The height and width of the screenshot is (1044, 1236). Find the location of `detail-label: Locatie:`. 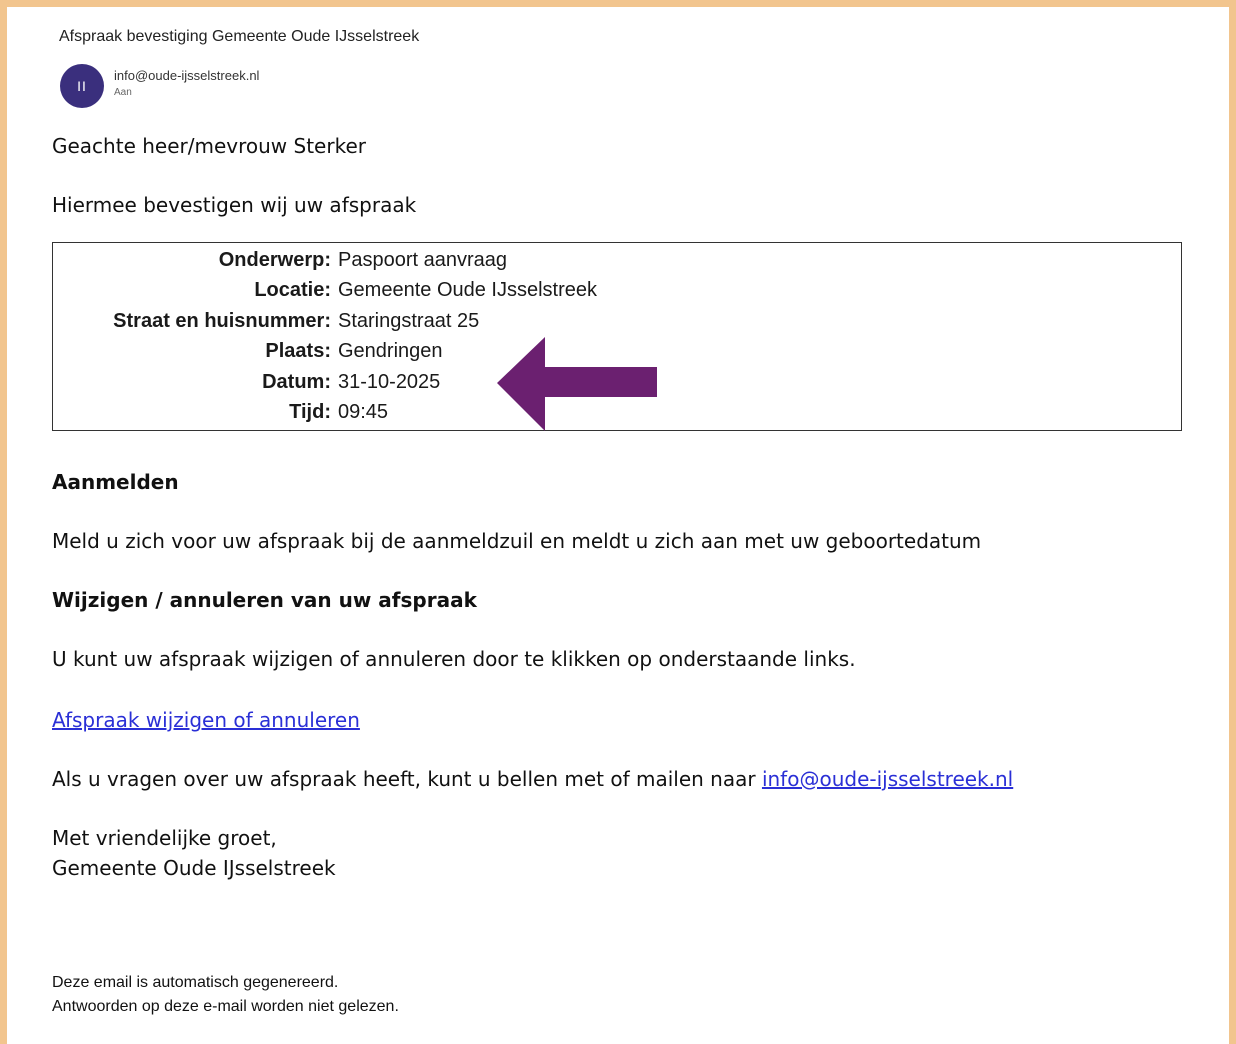

detail-label: Locatie: is located at coordinates (292, 290).